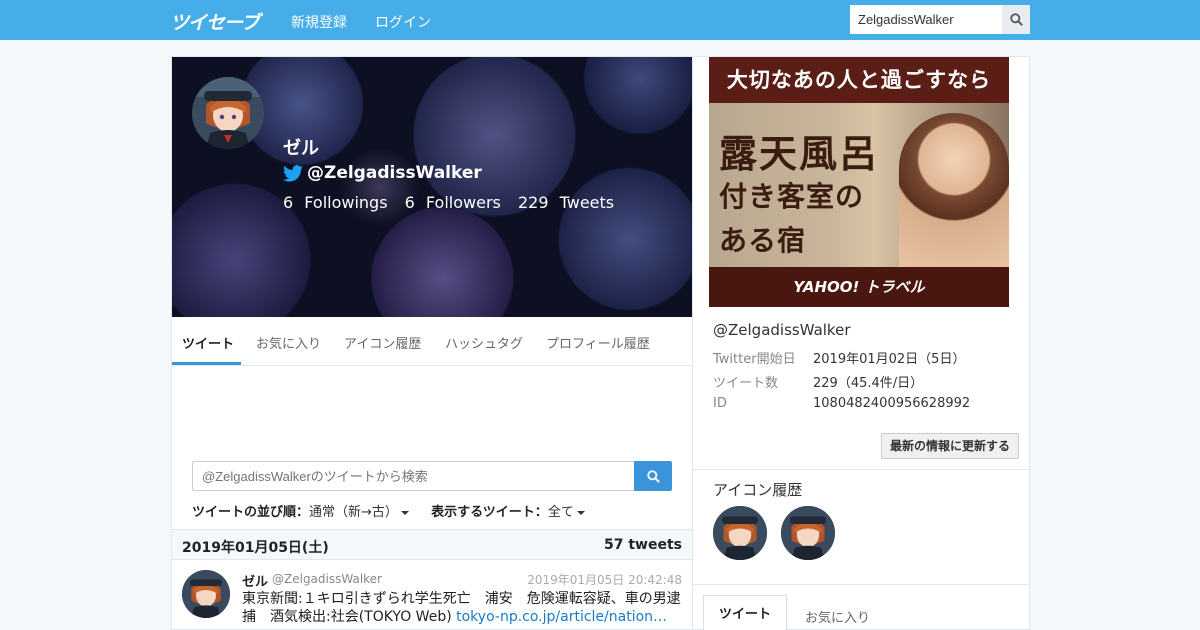  Describe the element at coordinates (889, 359) in the screenshot. I see `info-value: 2019年01月02日（5日）` at that location.